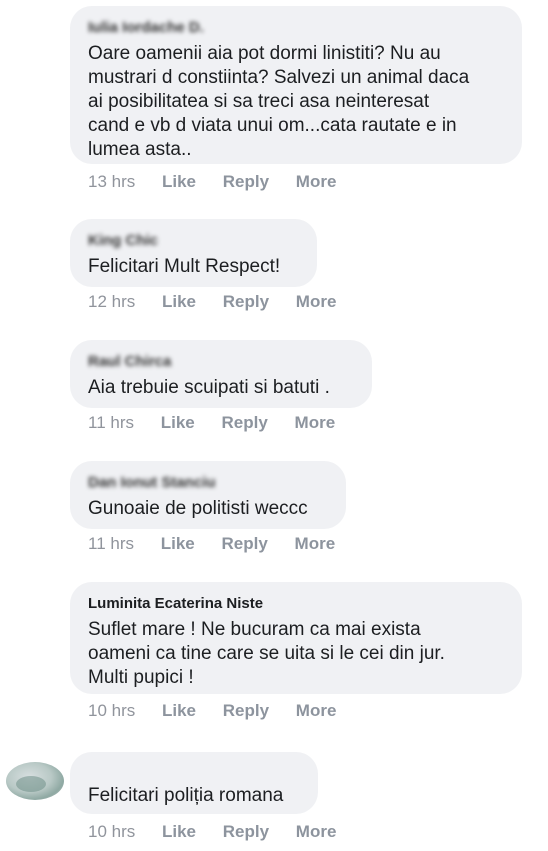 This screenshot has height=851, width=548. What do you see at coordinates (296, 604) in the screenshot?
I see `comment-author: Luminita Ecaterina Niste` at bounding box center [296, 604].